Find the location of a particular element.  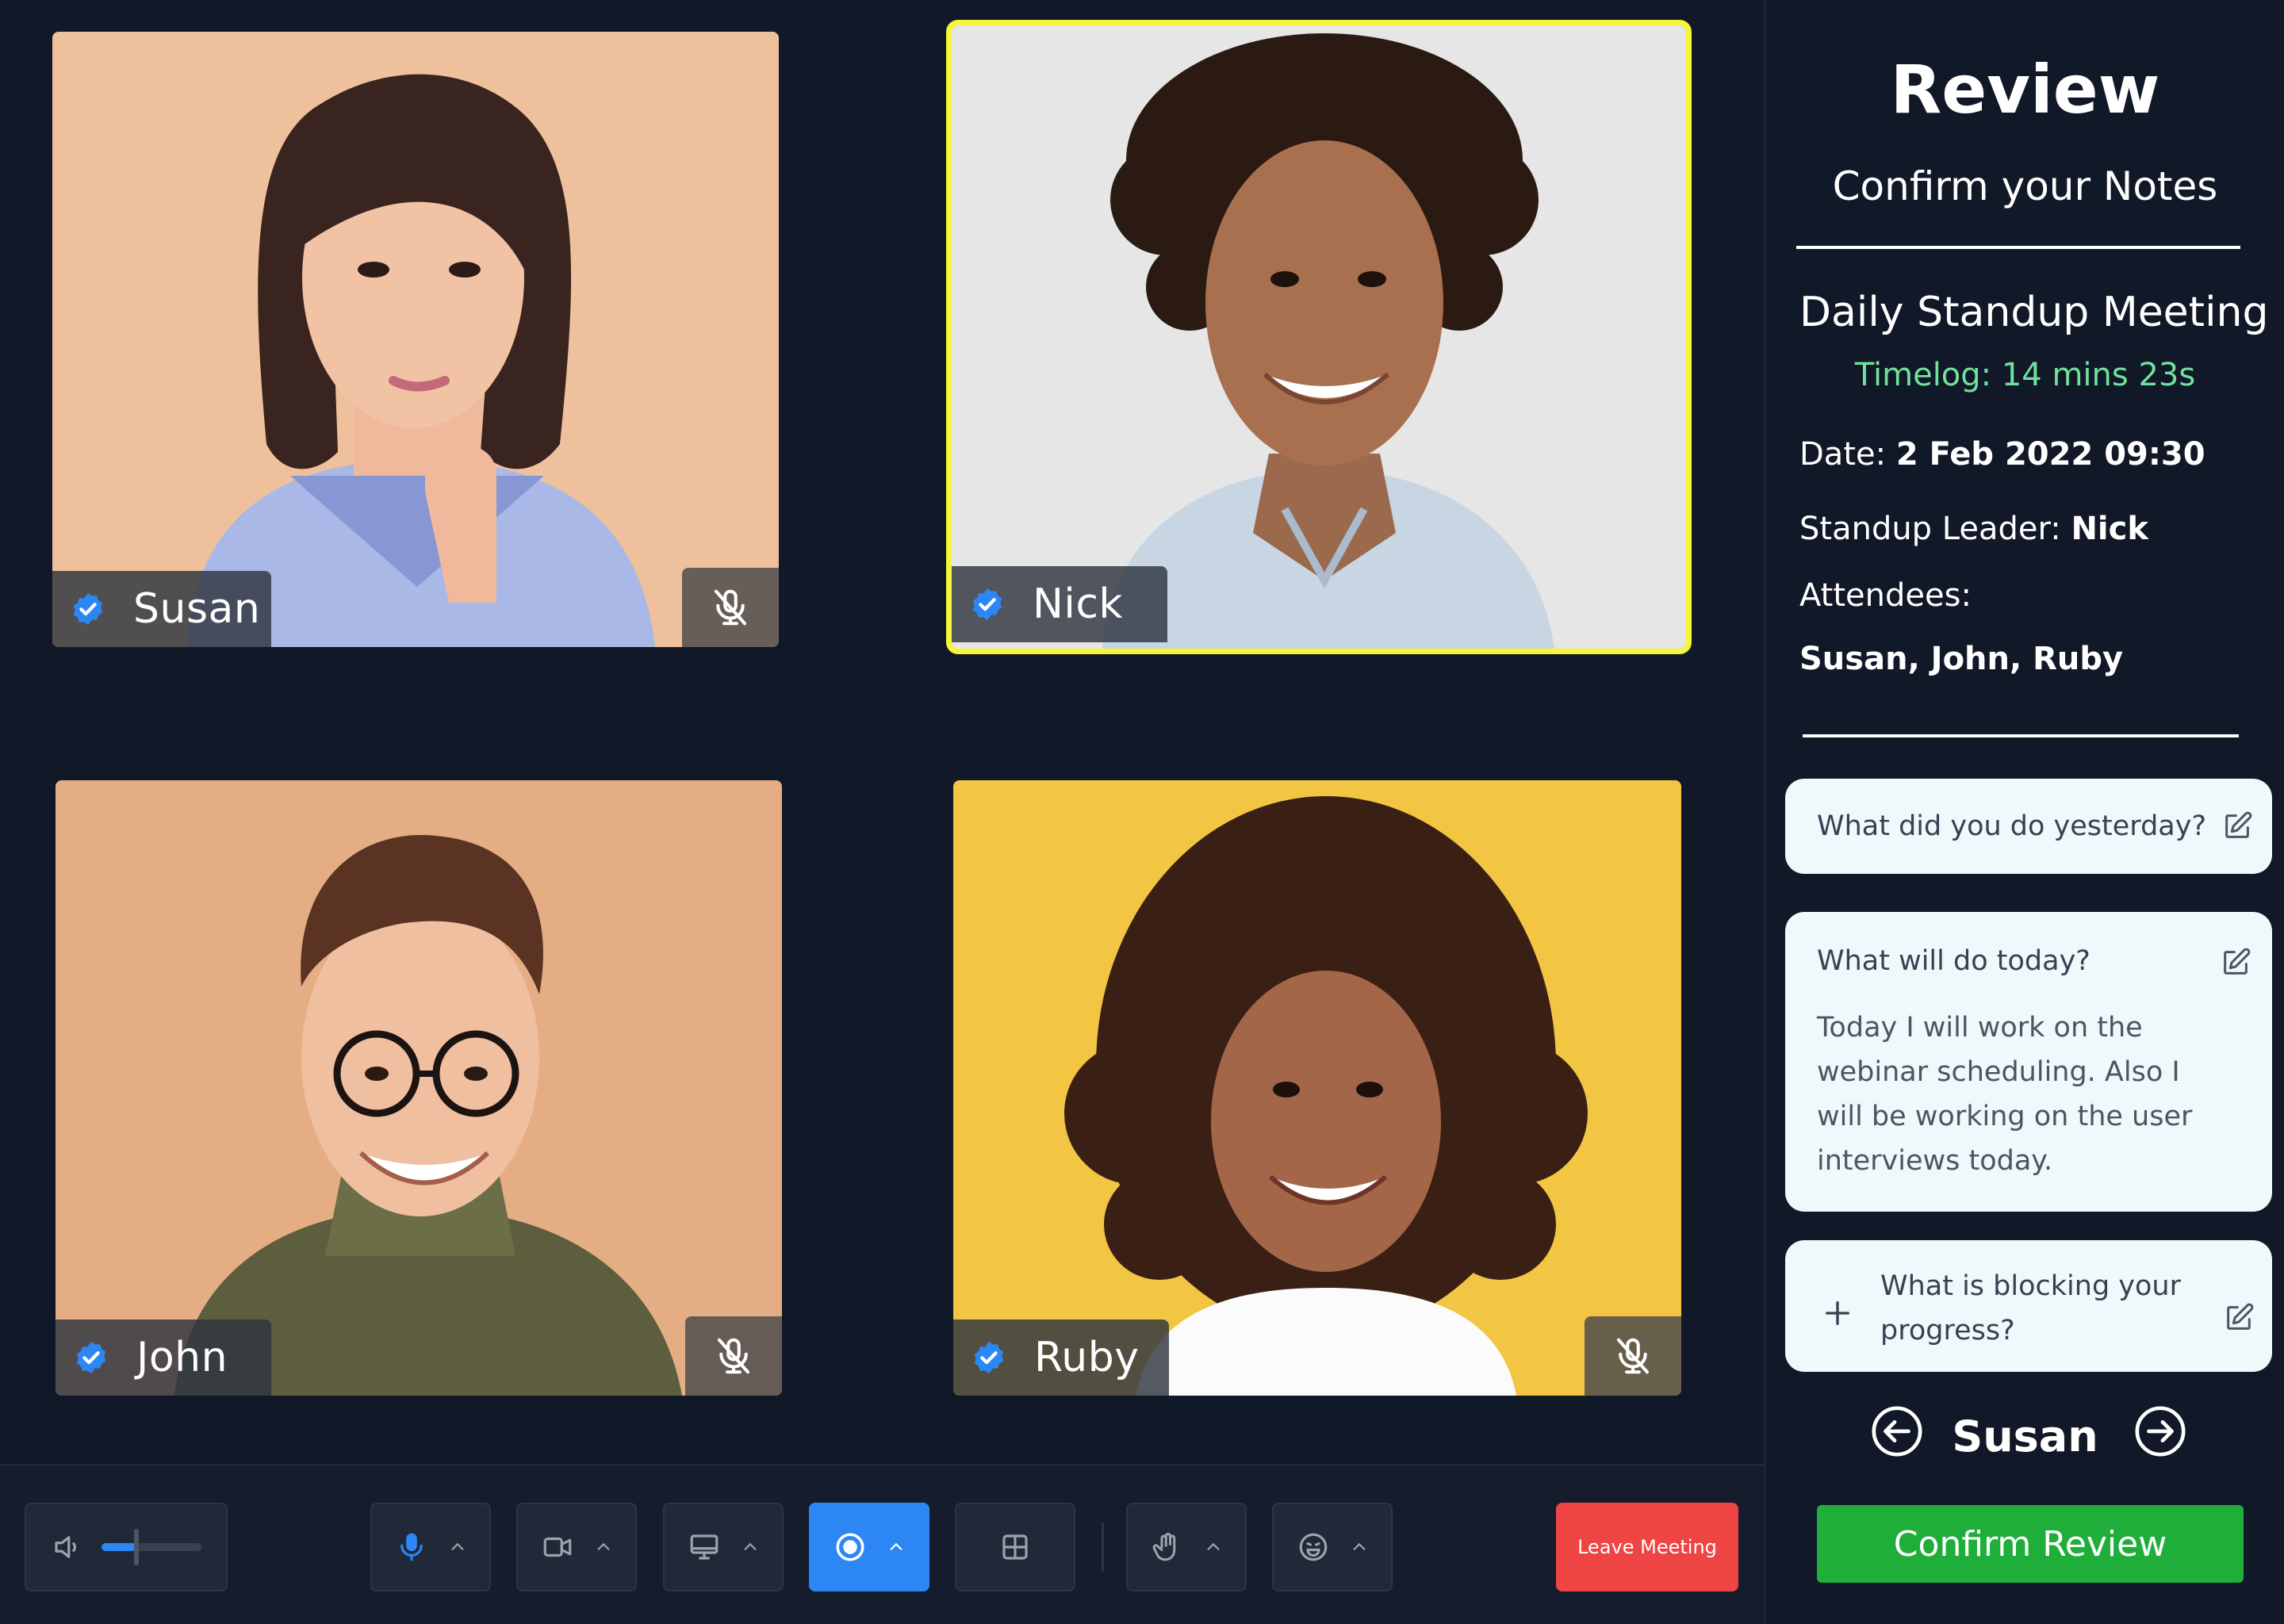

participant-nametag: Nick is located at coordinates (1059, 604).